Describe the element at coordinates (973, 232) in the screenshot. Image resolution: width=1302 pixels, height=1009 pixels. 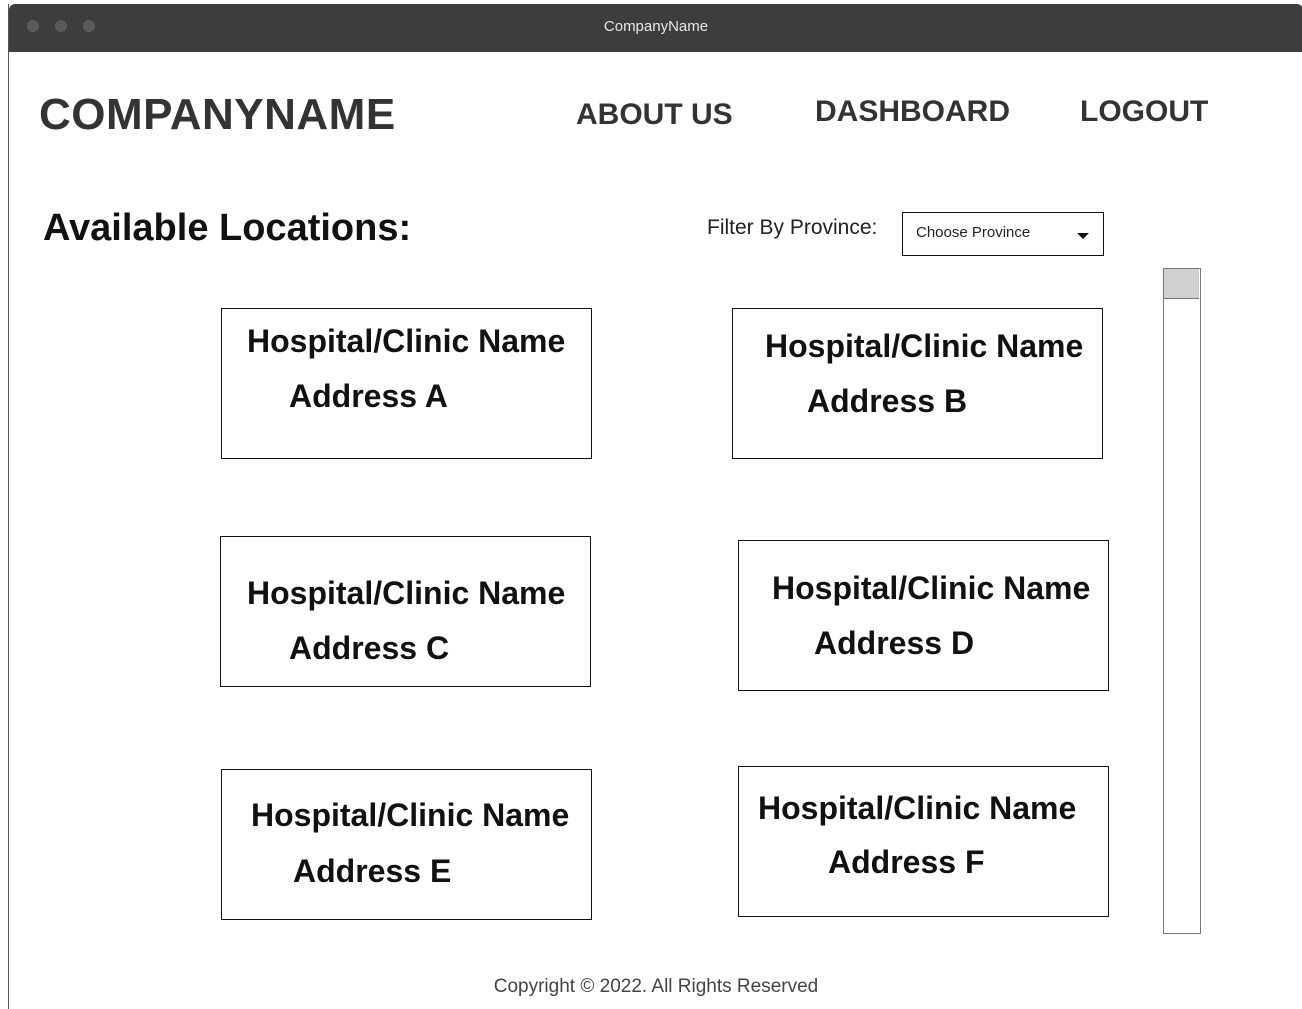
I see `province-select-value: Choose Province` at that location.